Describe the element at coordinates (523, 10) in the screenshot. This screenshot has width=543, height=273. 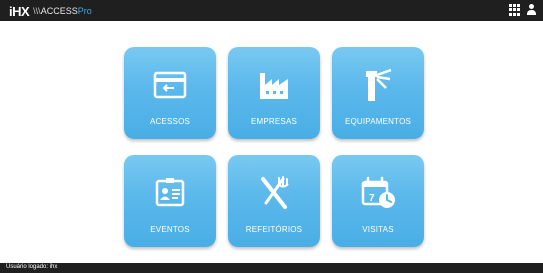
I see `top-icons` at that location.